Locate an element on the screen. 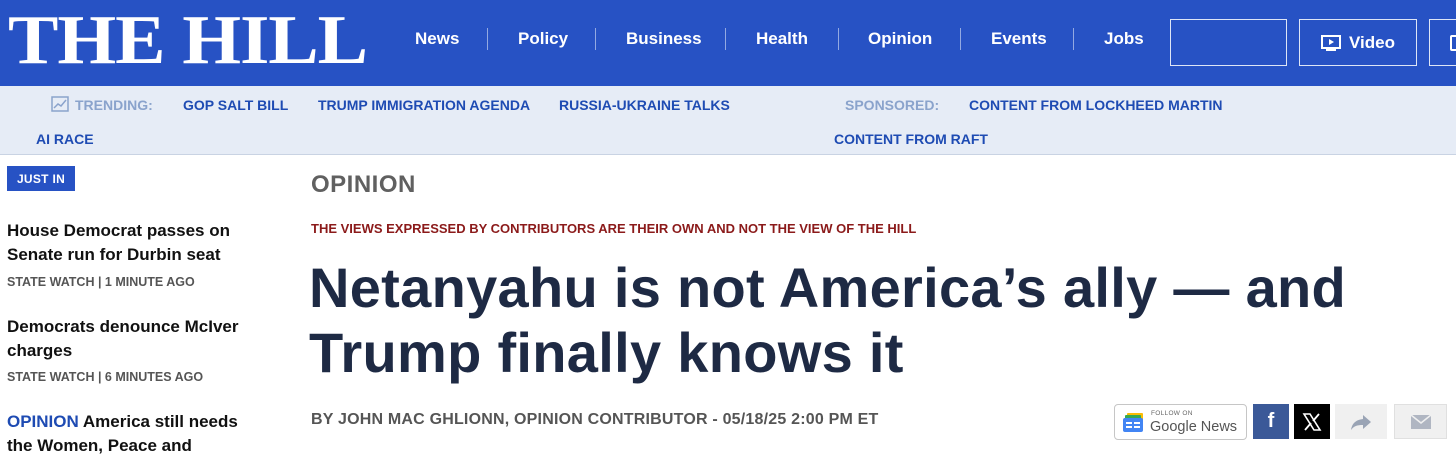  x-share-button is located at coordinates (1312, 421).